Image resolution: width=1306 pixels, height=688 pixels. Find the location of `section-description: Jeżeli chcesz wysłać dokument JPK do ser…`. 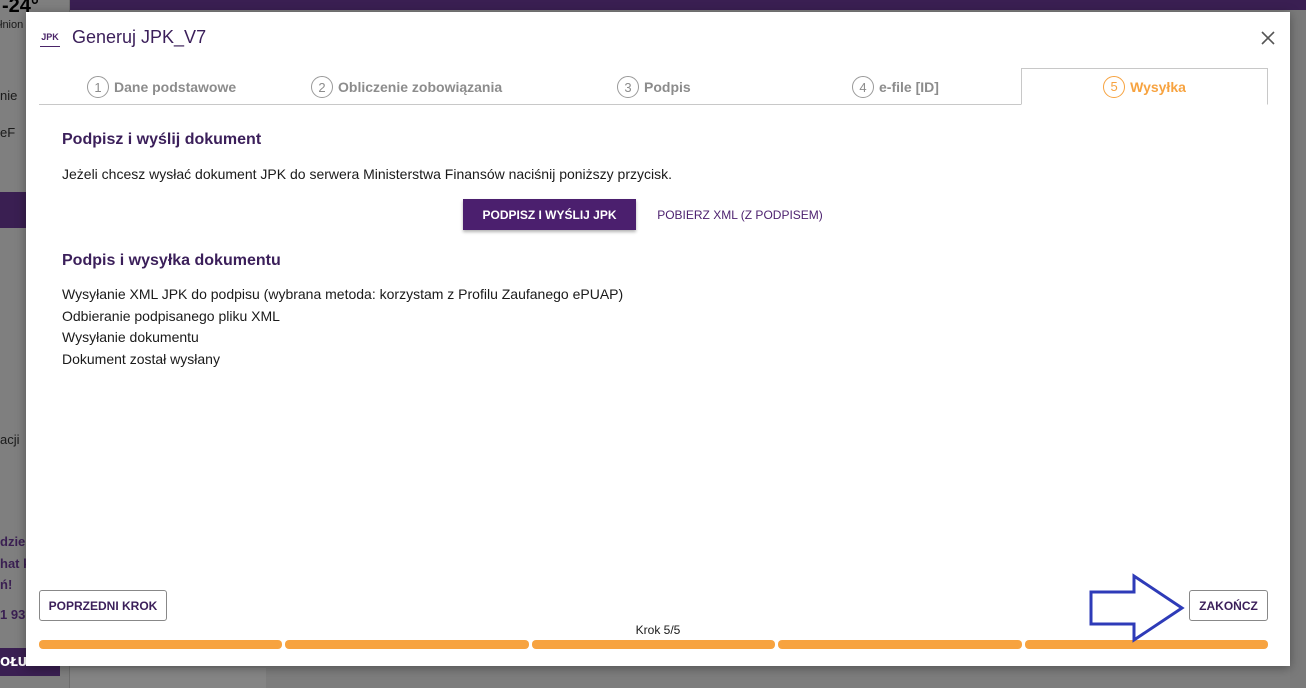

section-description: Jeżeli chcesz wysłać dokument JPK do ser… is located at coordinates (367, 174).